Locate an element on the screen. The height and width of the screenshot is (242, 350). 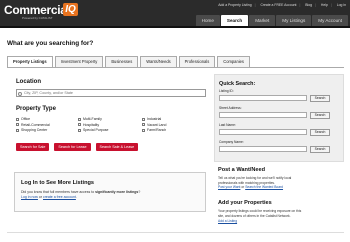
option-label: Office is located at coordinates (26, 119).